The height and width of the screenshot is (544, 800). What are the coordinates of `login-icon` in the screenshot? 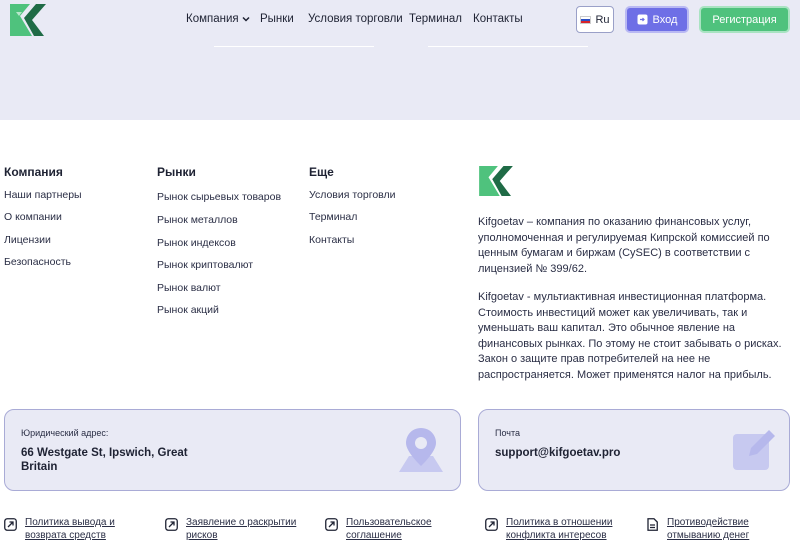 It's located at (642, 19).